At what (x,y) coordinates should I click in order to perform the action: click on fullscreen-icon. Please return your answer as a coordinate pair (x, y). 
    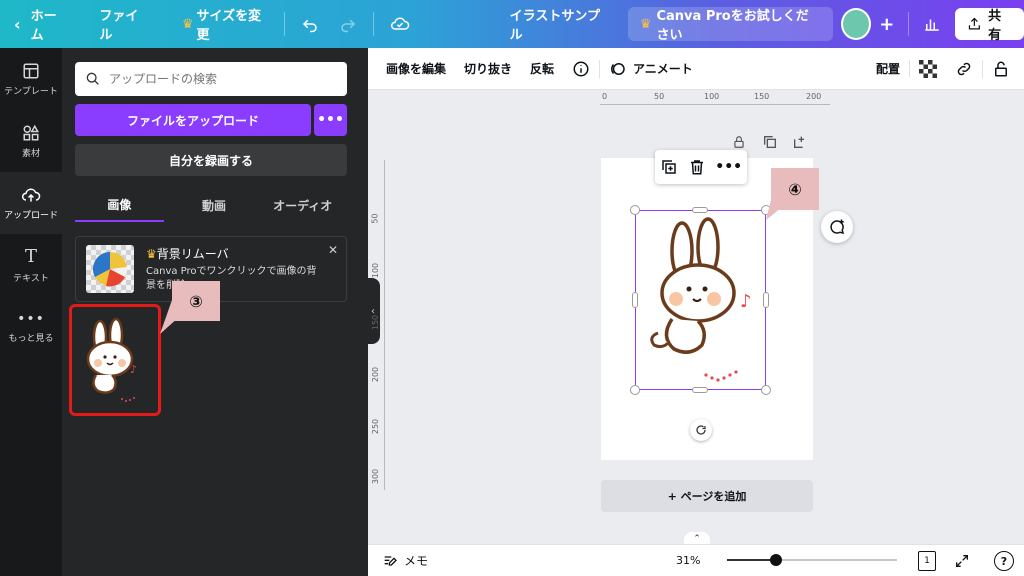
    Looking at the image, I should click on (962, 561).